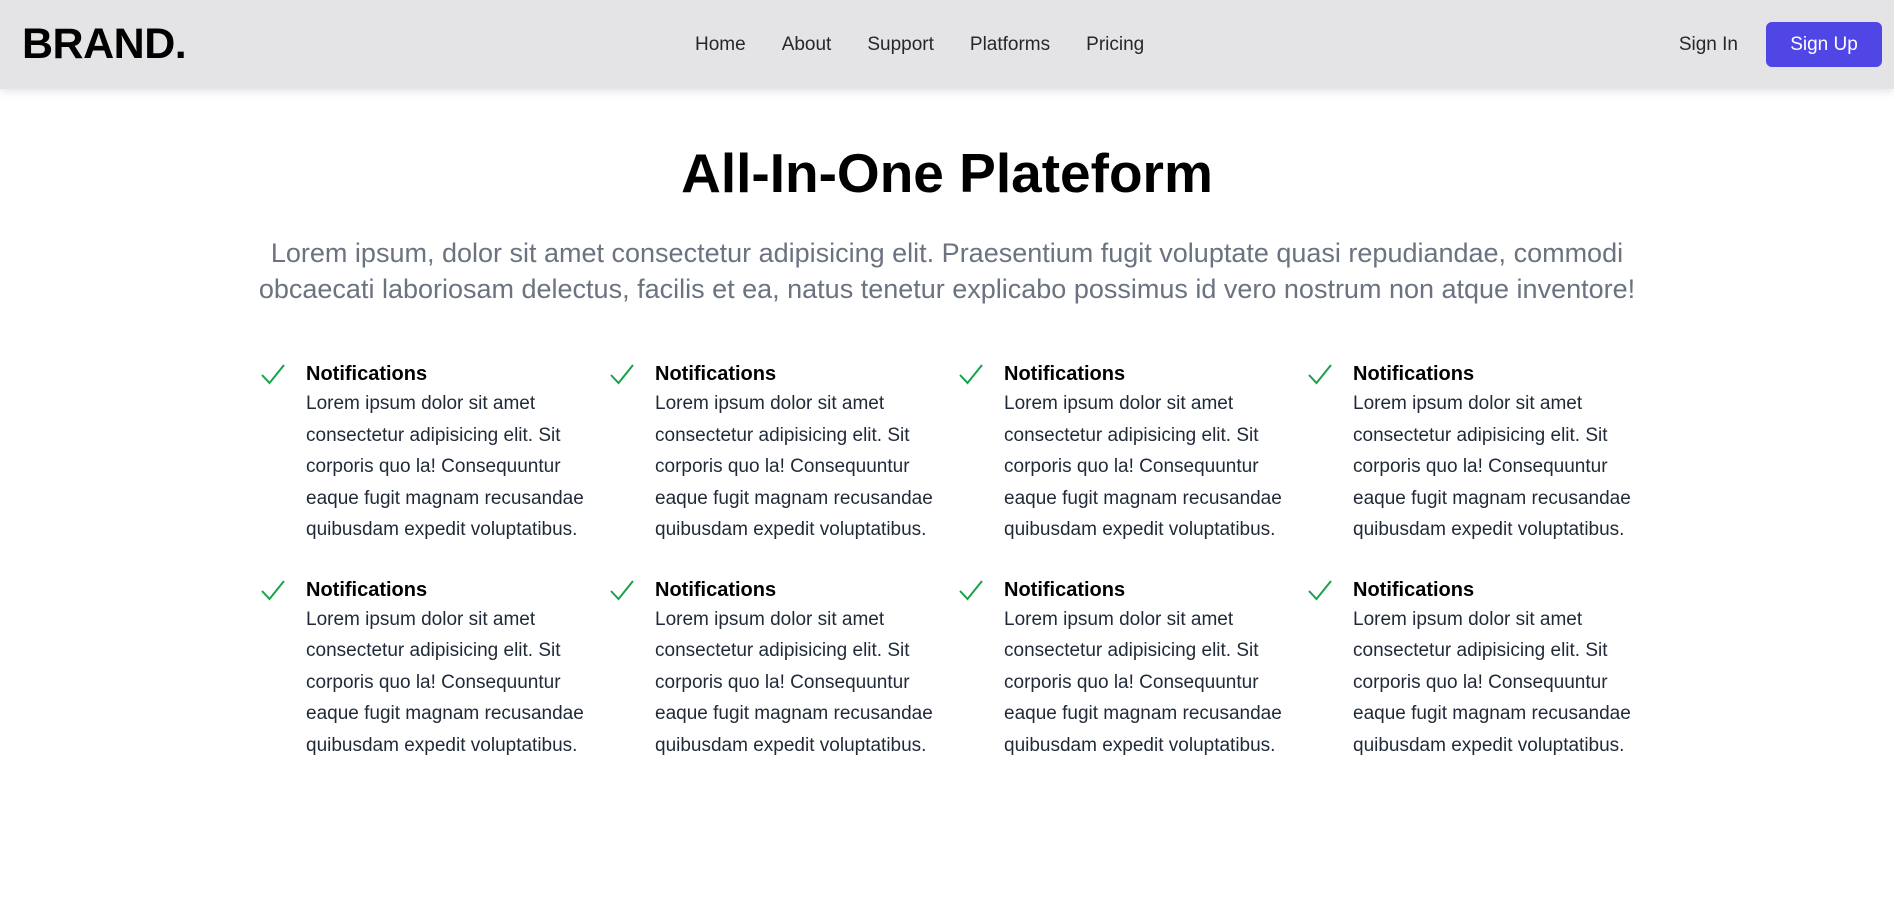 The image size is (1894, 897). Describe the element at coordinates (1010, 45) in the screenshot. I see `nav-link-platforms: Platforms` at that location.